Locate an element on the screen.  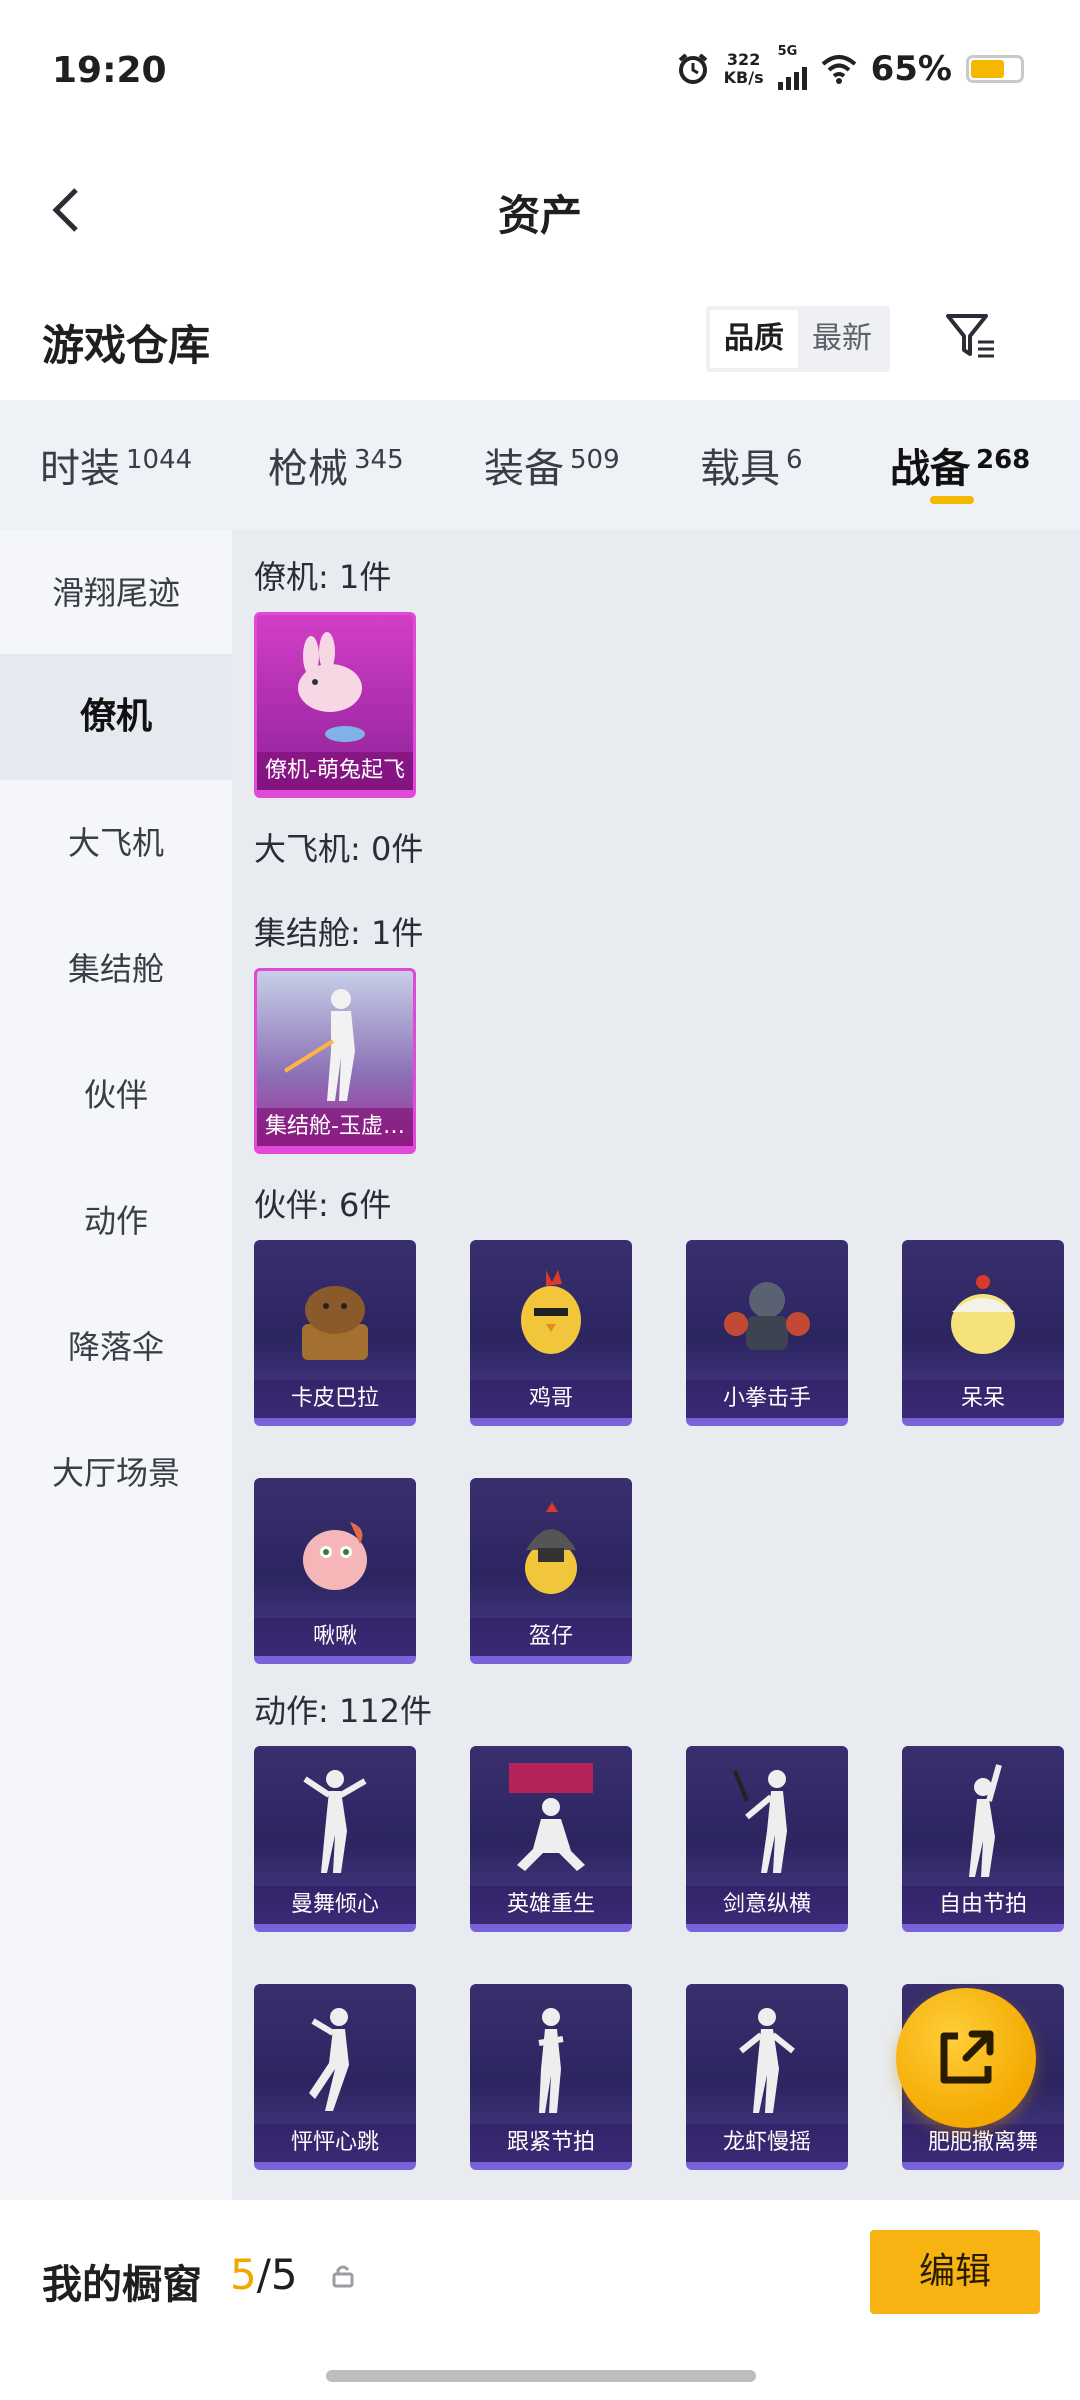
item-label: 肥肥撒离舞 is located at coordinates (983, 2143).